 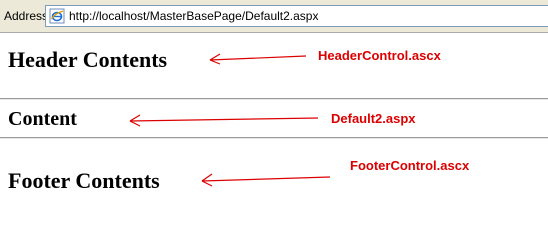 What do you see at coordinates (379, 55) in the screenshot?
I see `header-annotation: HeaderControl.ascx` at bounding box center [379, 55].